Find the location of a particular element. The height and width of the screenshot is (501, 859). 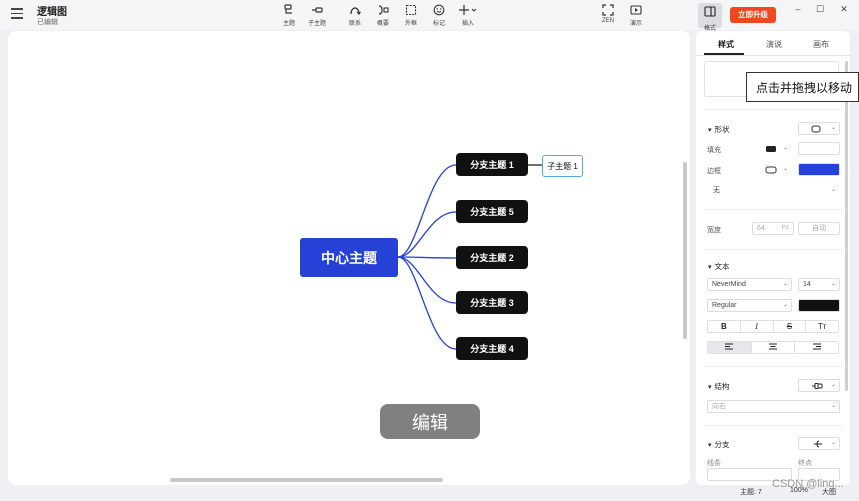

marker-button: 标记 is located at coordinates (439, 16).